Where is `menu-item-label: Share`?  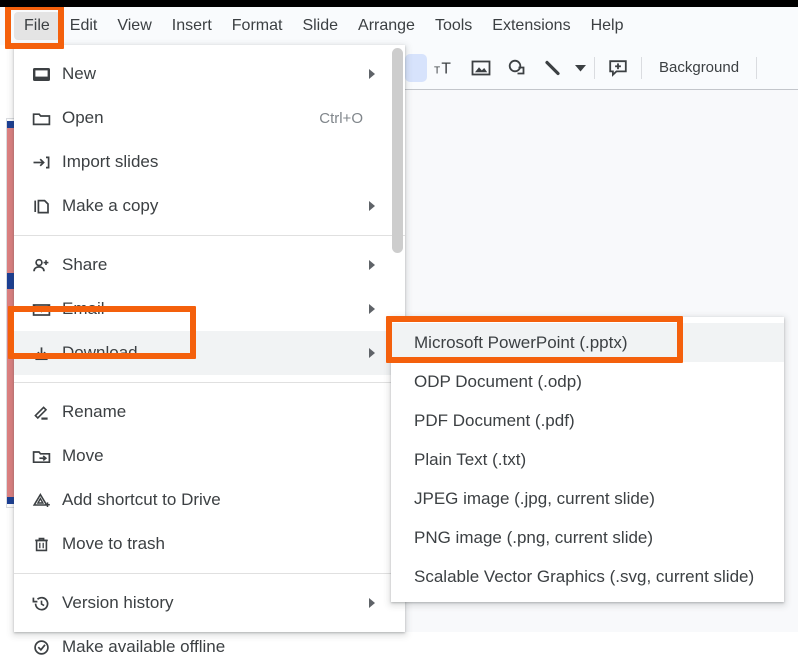
menu-item-label: Share is located at coordinates (85, 264).